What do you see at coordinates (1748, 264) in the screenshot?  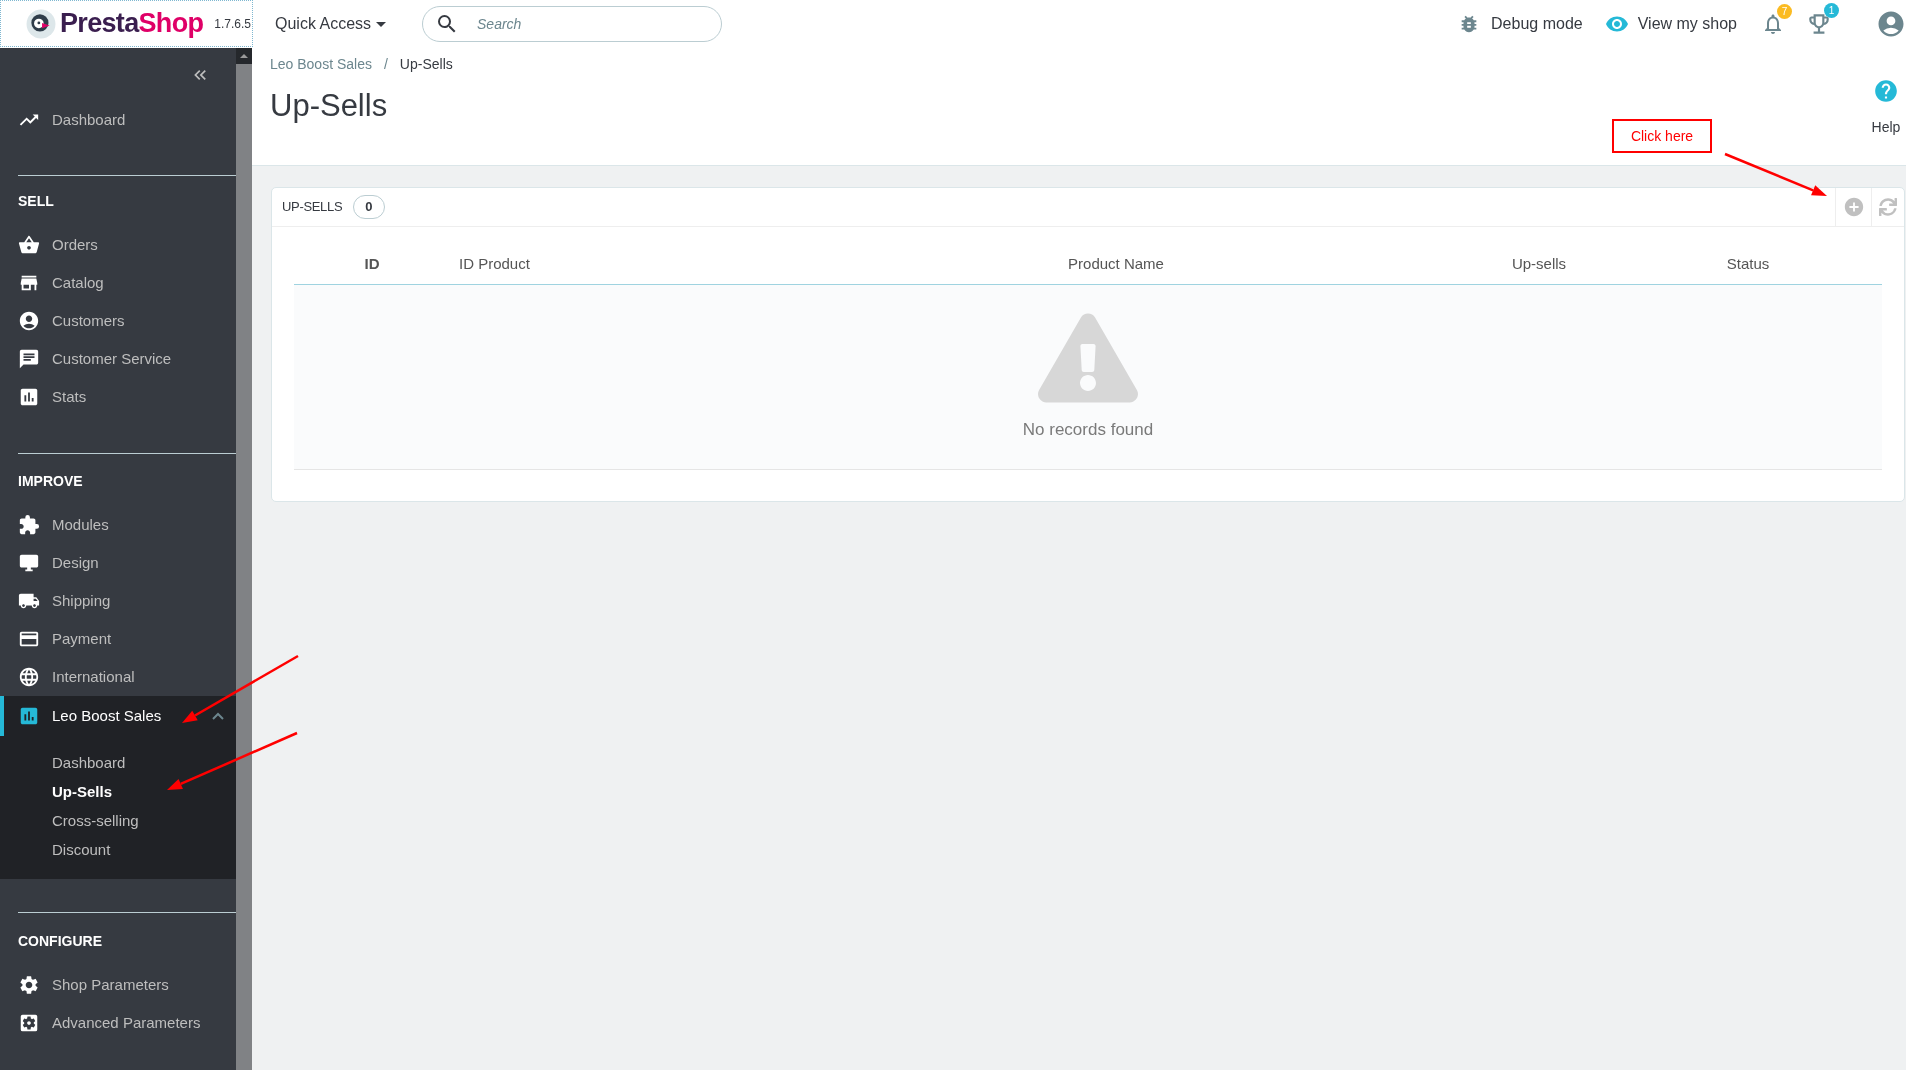 I see `column-header: Status` at bounding box center [1748, 264].